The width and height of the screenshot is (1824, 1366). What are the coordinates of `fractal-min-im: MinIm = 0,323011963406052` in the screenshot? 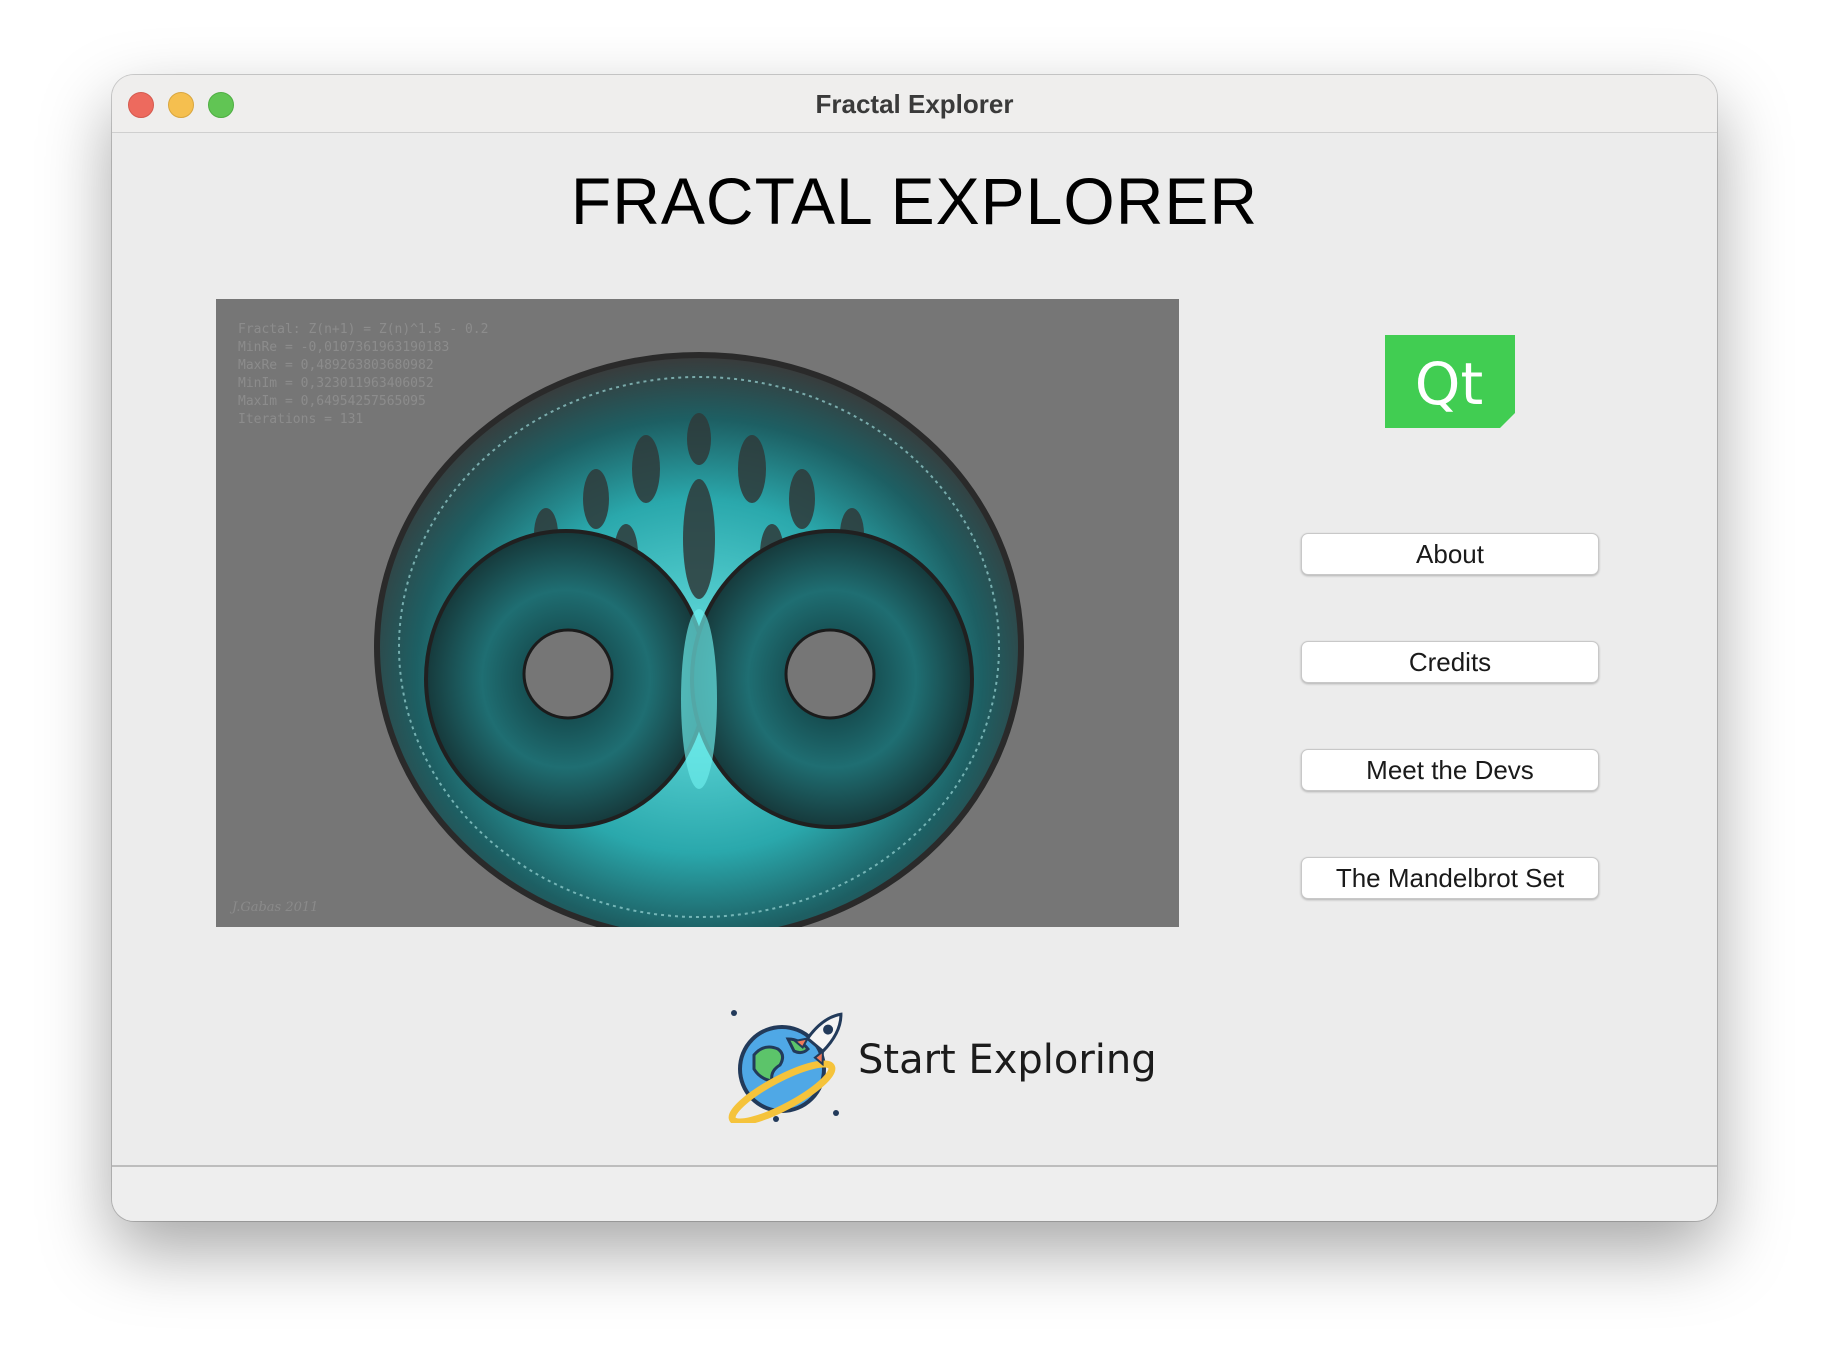 It's located at (336, 383).